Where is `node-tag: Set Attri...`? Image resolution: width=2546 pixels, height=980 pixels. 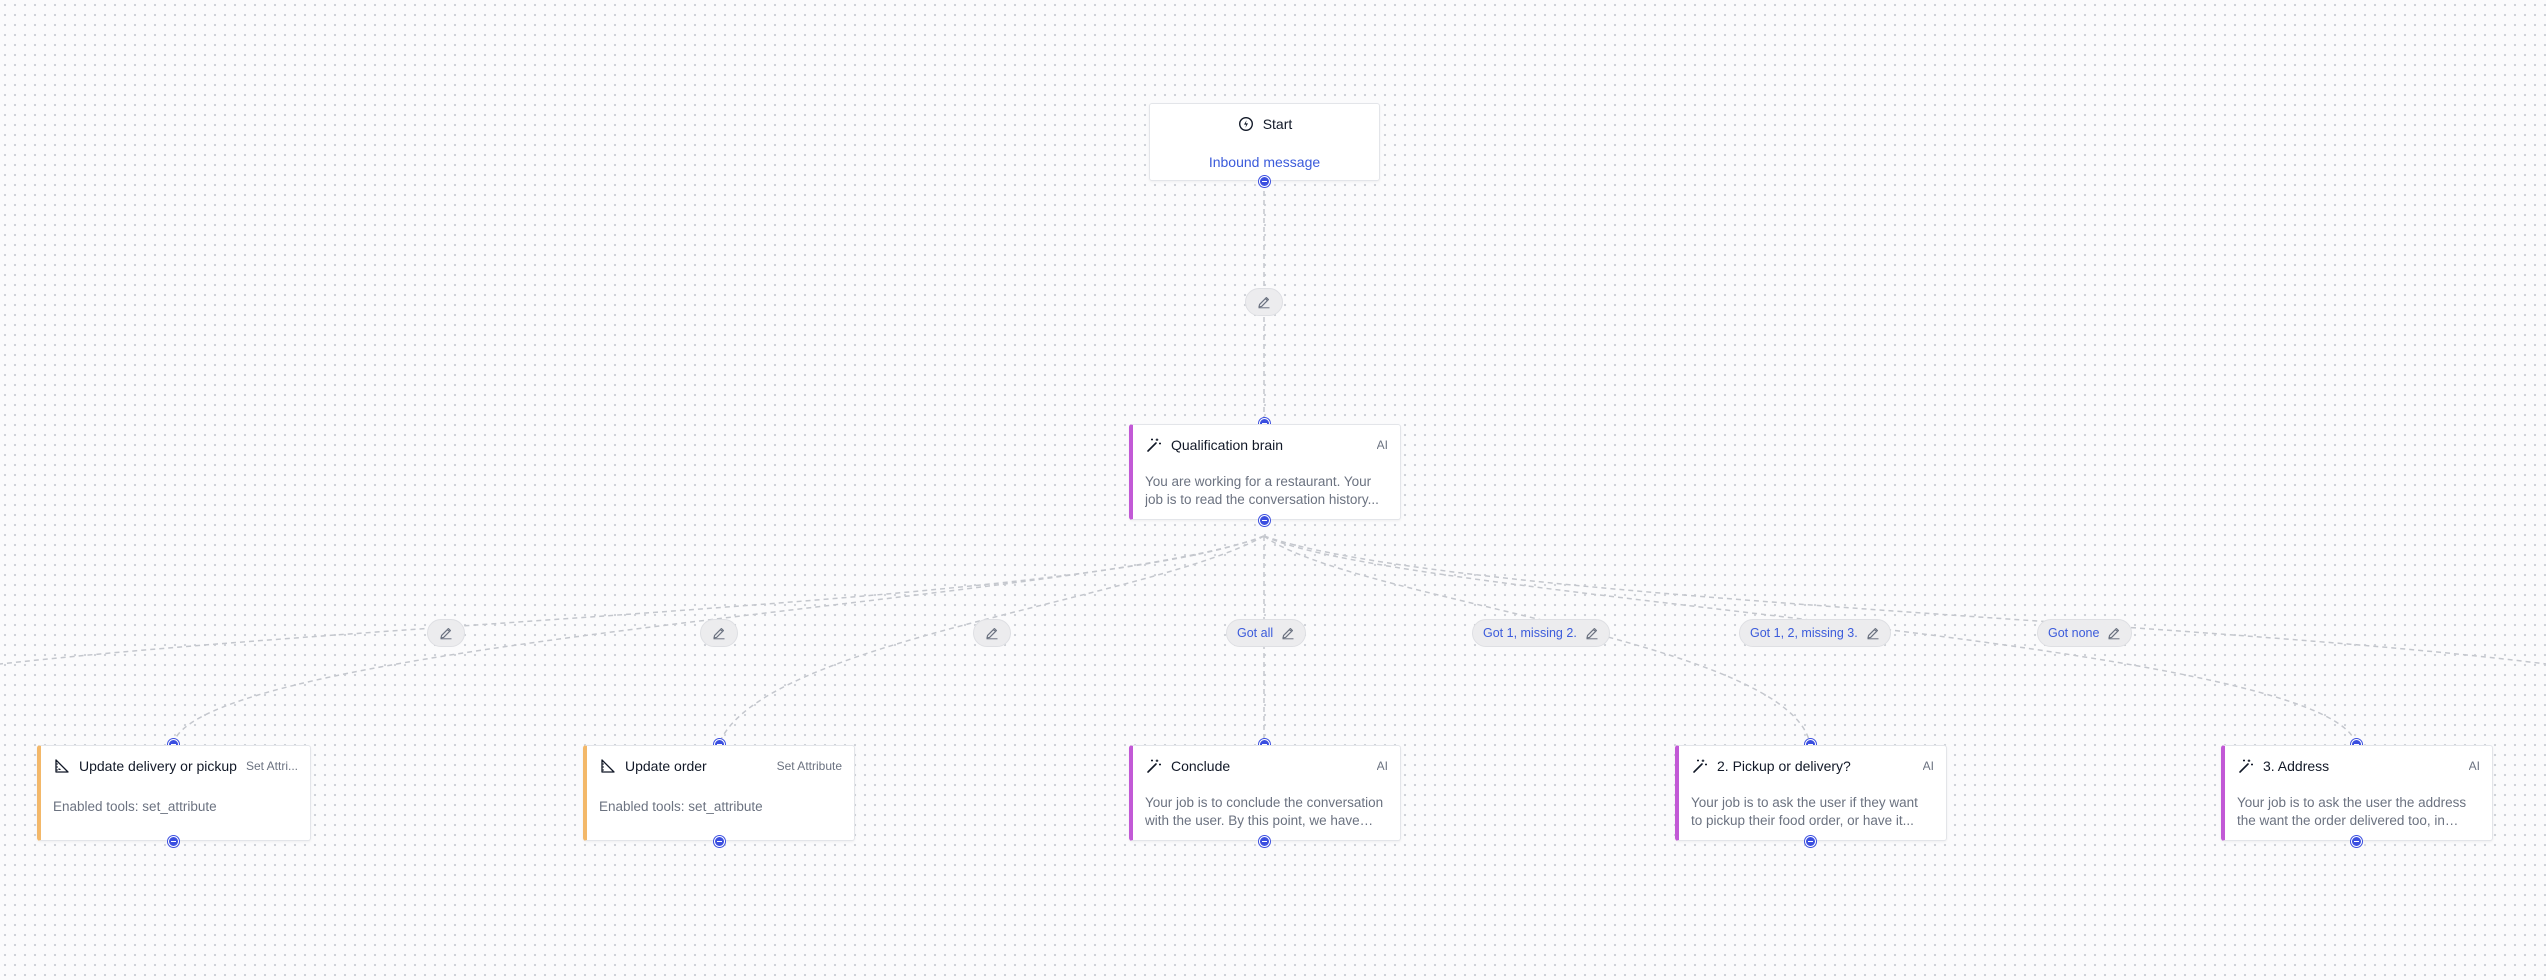 node-tag: Set Attri... is located at coordinates (271, 766).